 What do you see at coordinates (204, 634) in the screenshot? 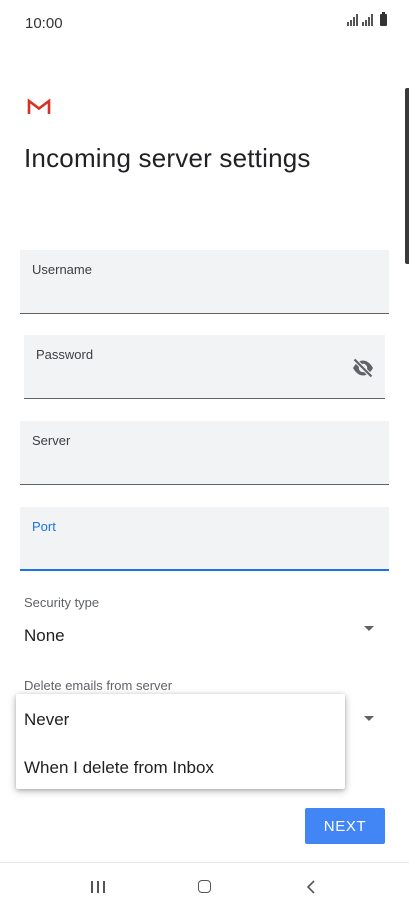
I see `security-type-select: None` at bounding box center [204, 634].